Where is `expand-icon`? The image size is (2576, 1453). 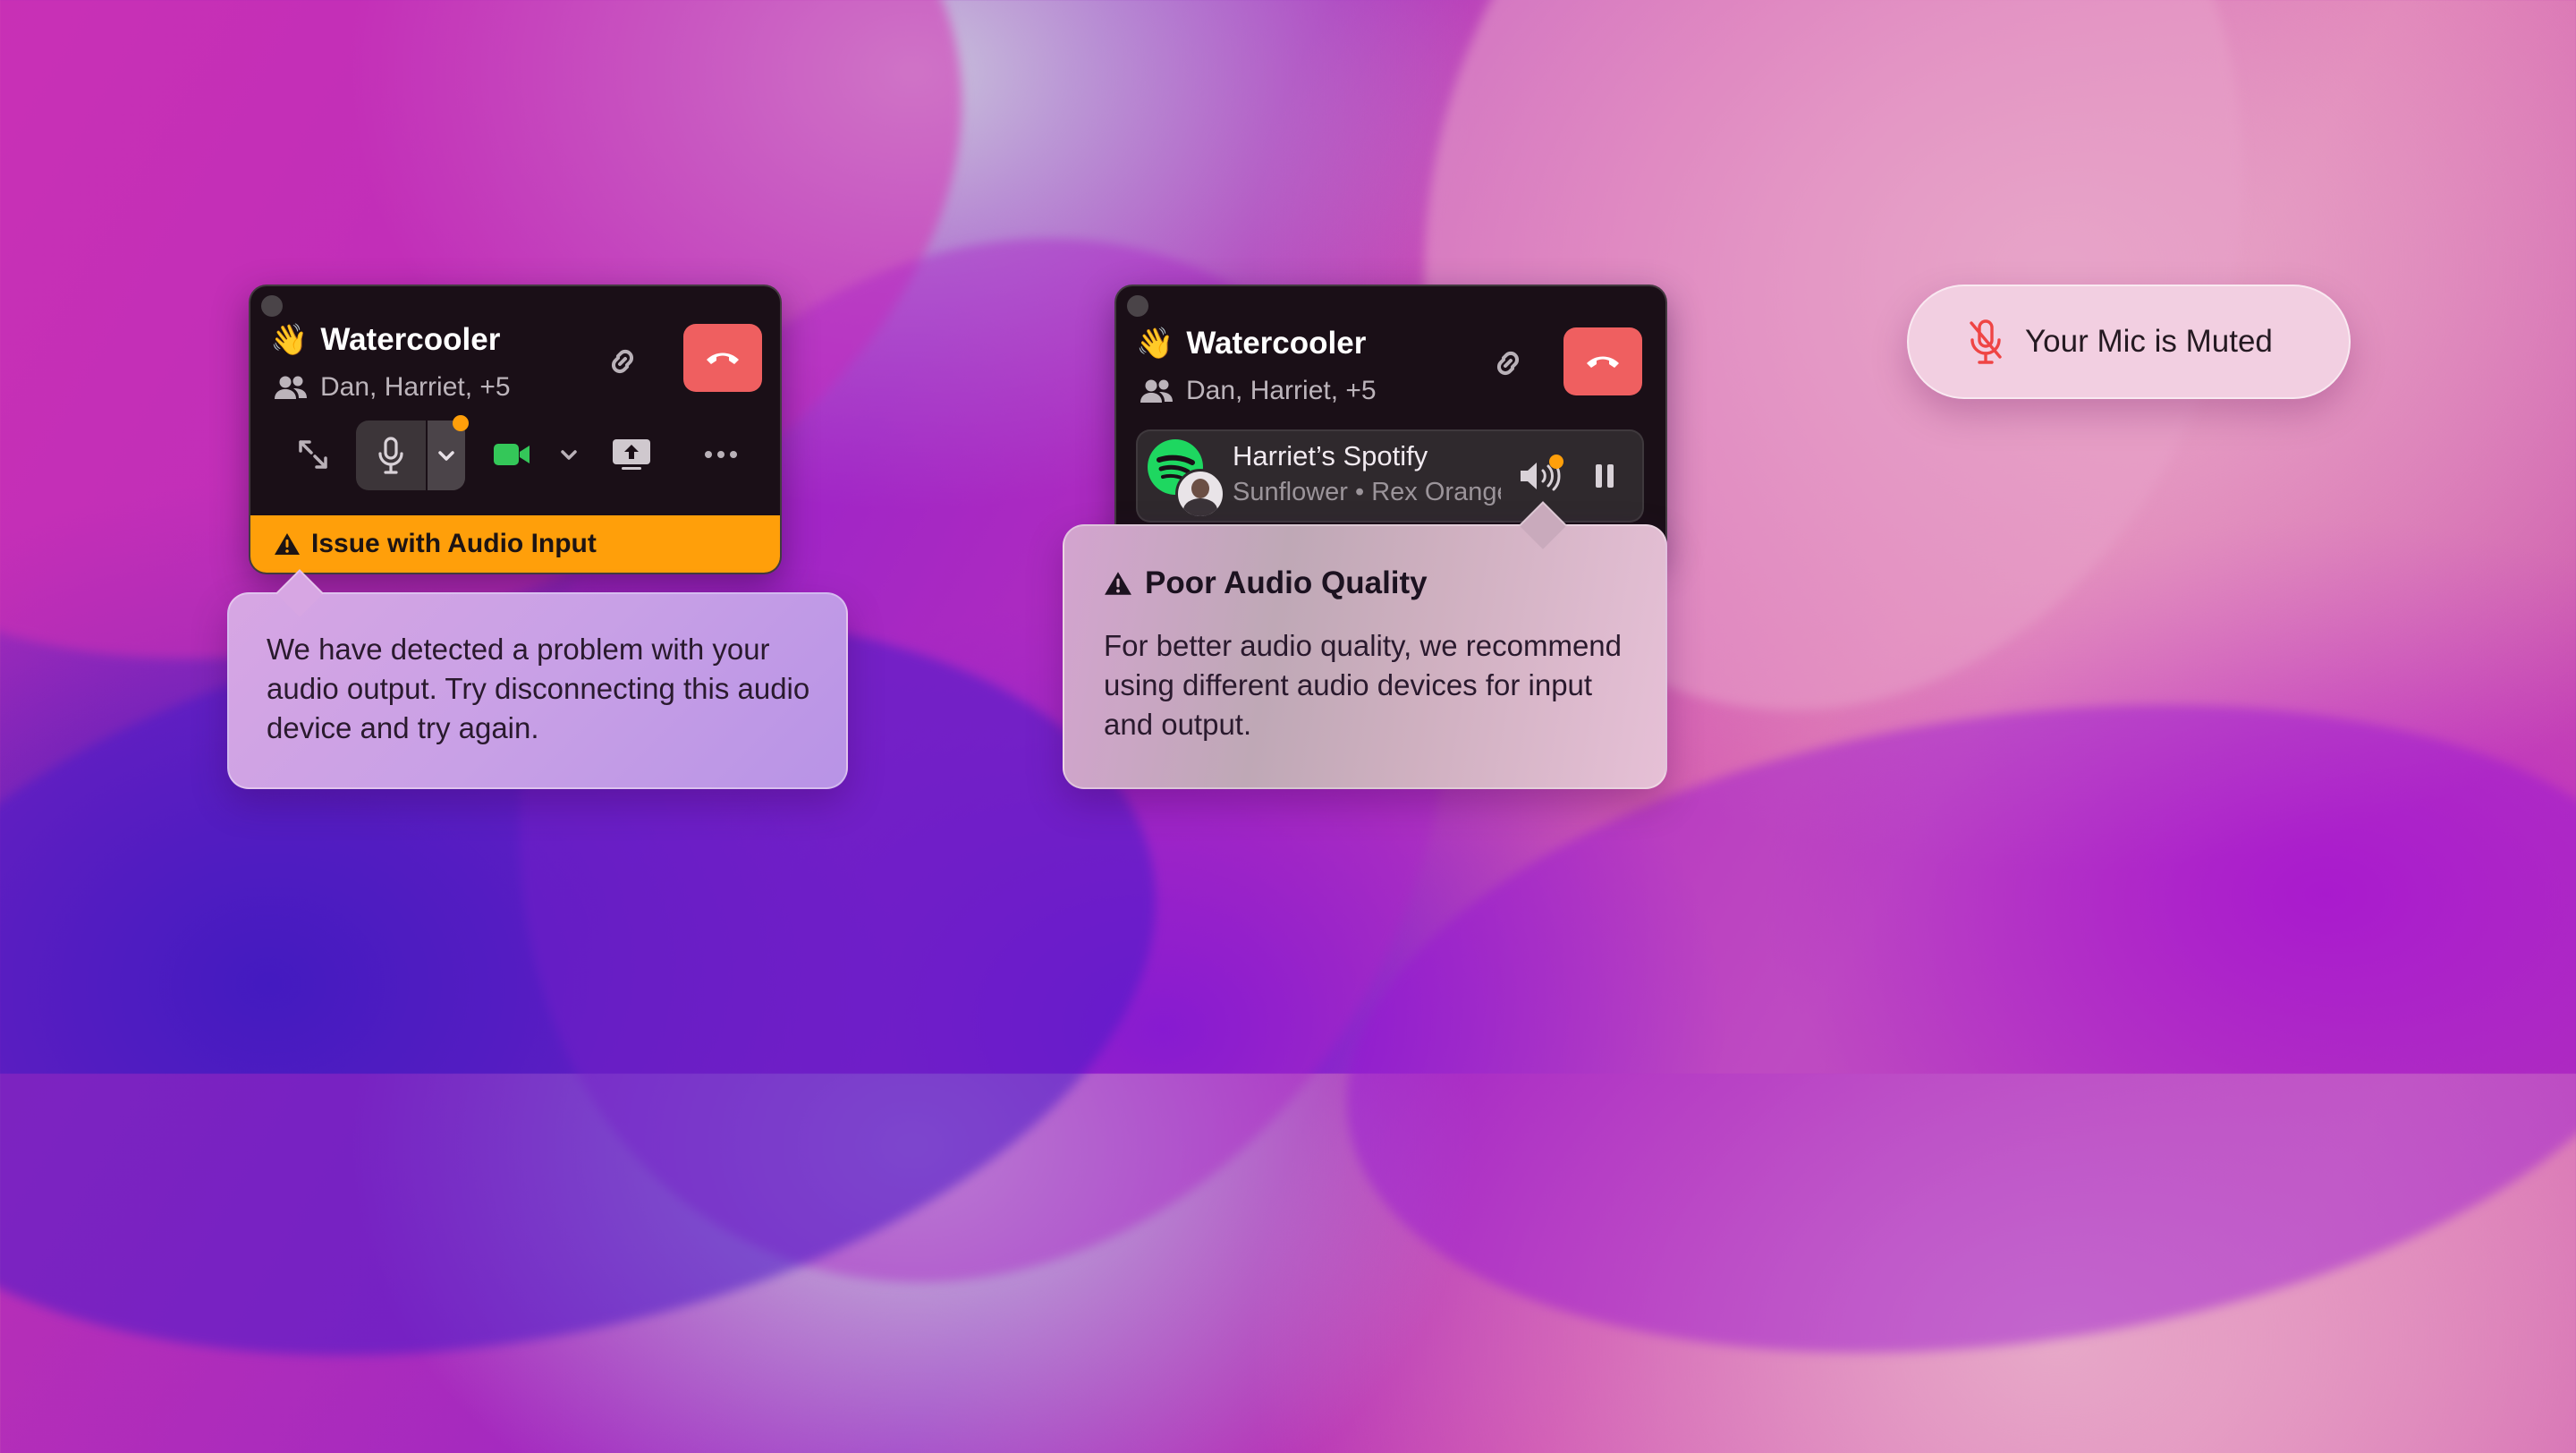 expand-icon is located at coordinates (313, 454).